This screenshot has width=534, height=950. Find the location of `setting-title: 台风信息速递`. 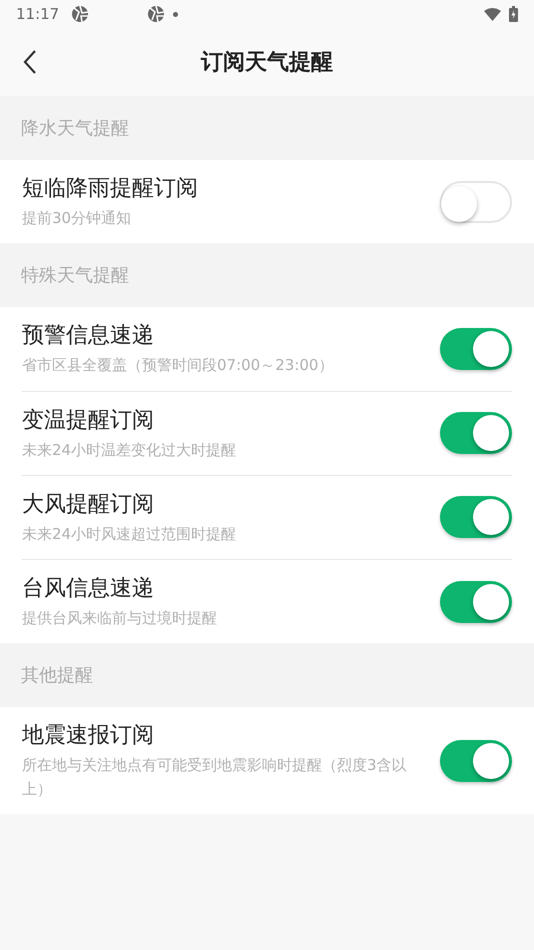

setting-title: 台风信息速递 is located at coordinates (88, 589).